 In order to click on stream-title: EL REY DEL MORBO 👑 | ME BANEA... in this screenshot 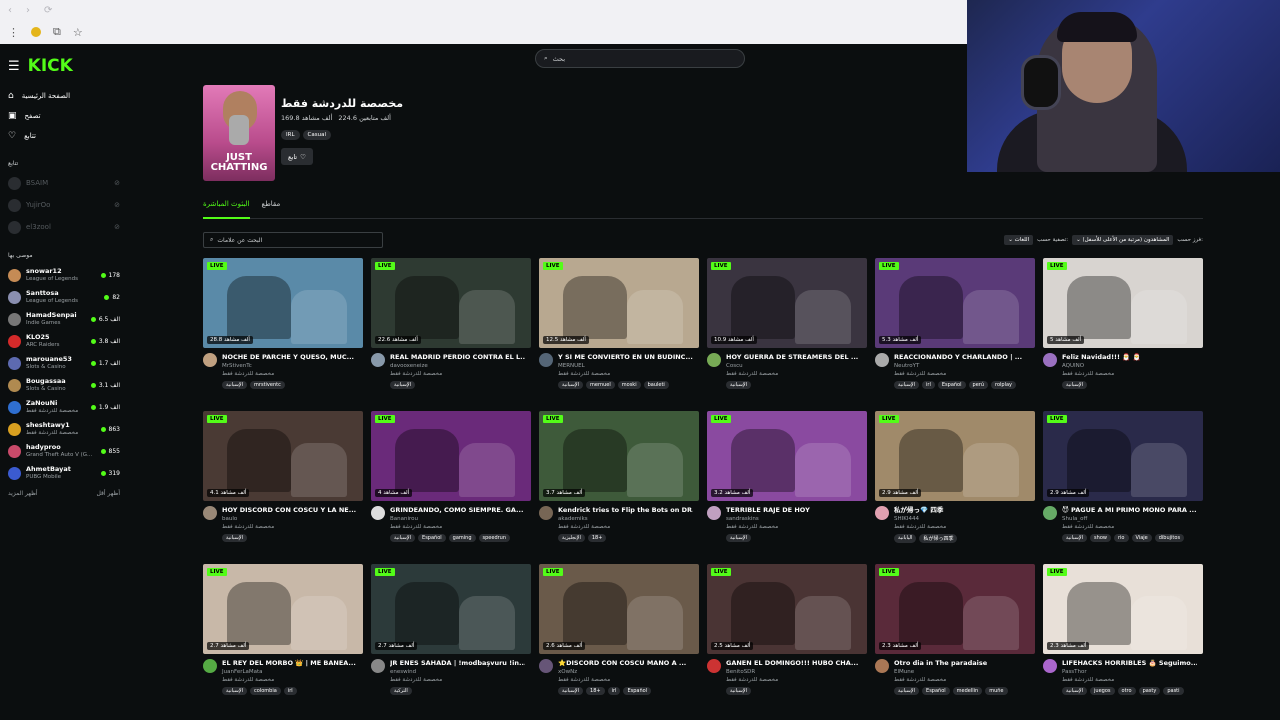, I will do `click(289, 663)`.